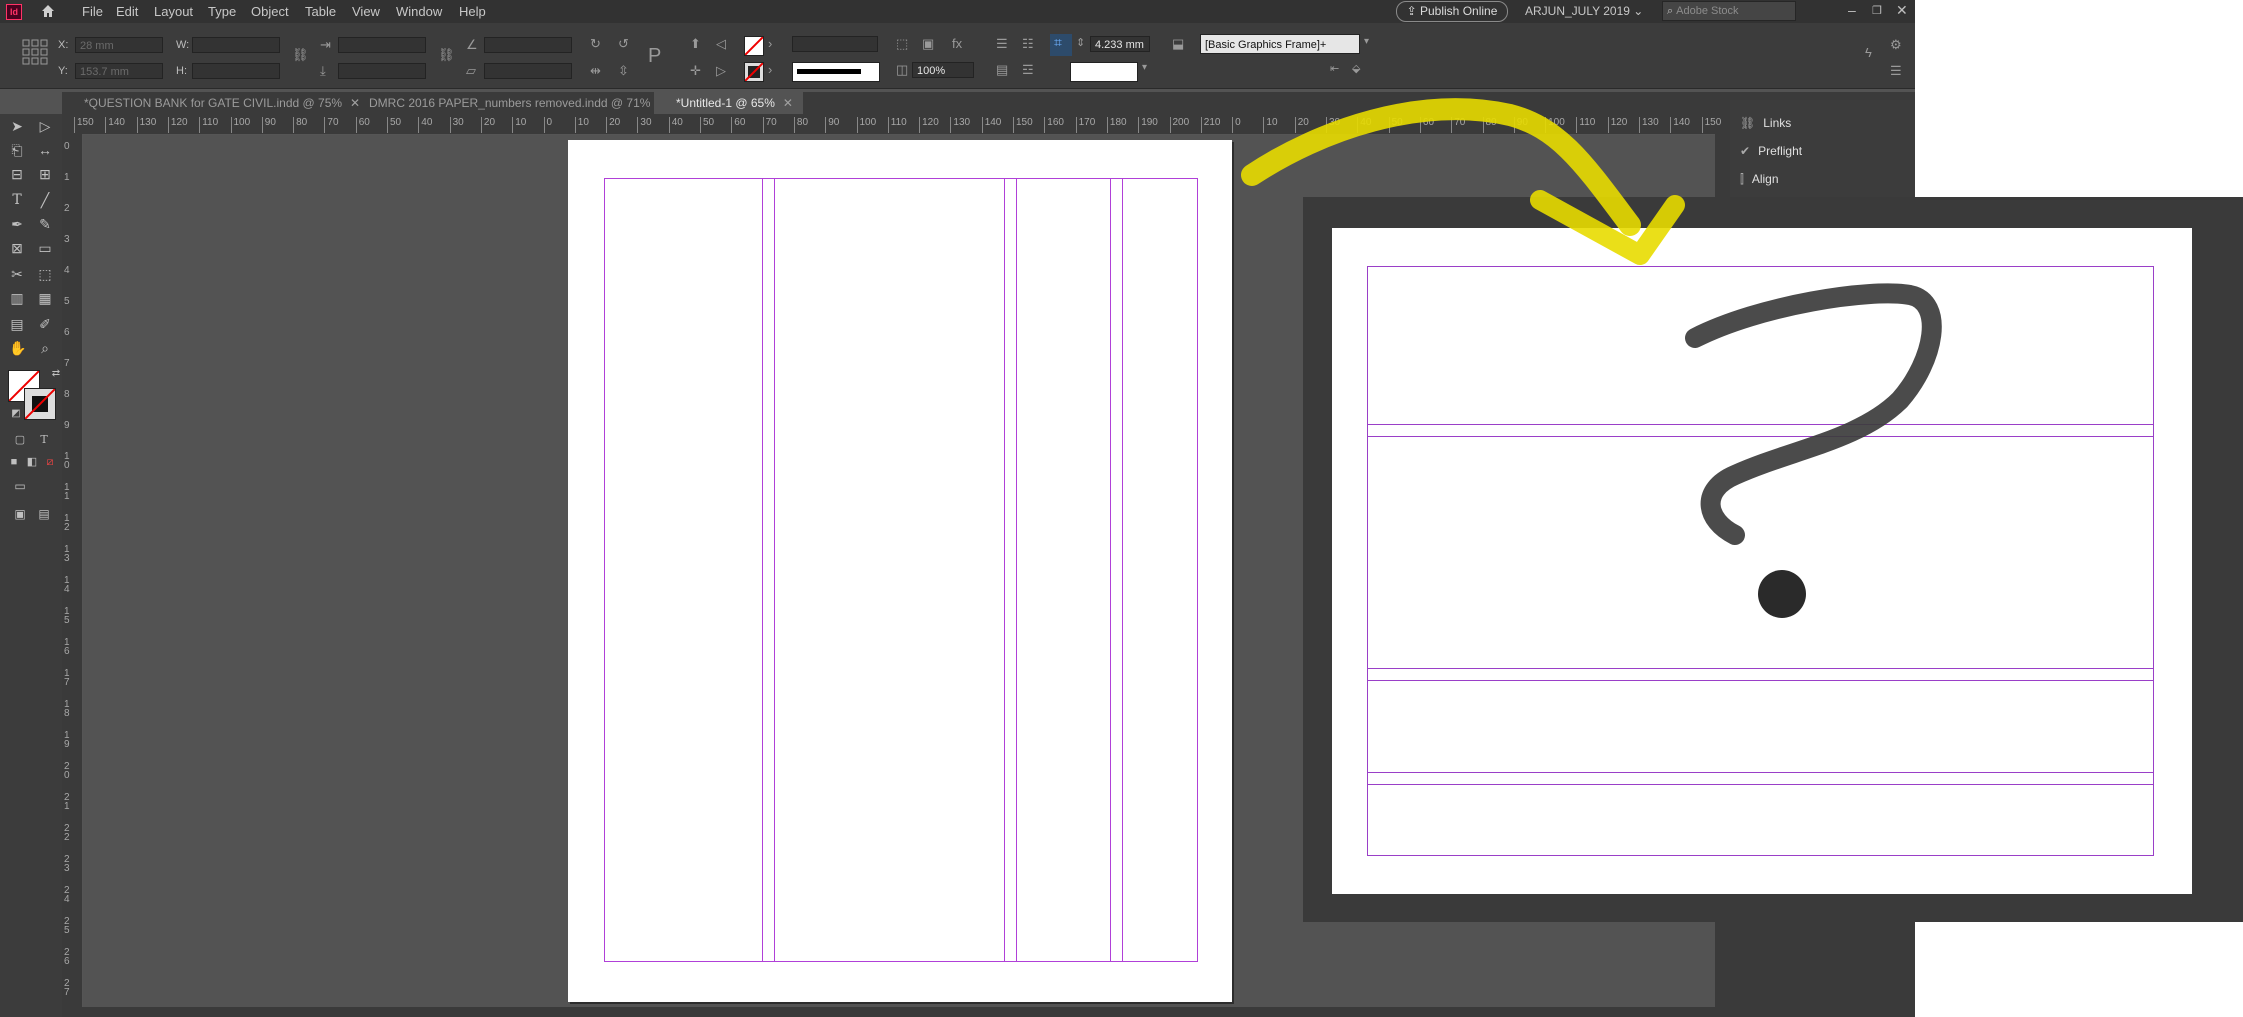 This screenshot has height=1017, width=2243. What do you see at coordinates (1463, 181) in the screenshot?
I see `yellow-arrow-icon` at bounding box center [1463, 181].